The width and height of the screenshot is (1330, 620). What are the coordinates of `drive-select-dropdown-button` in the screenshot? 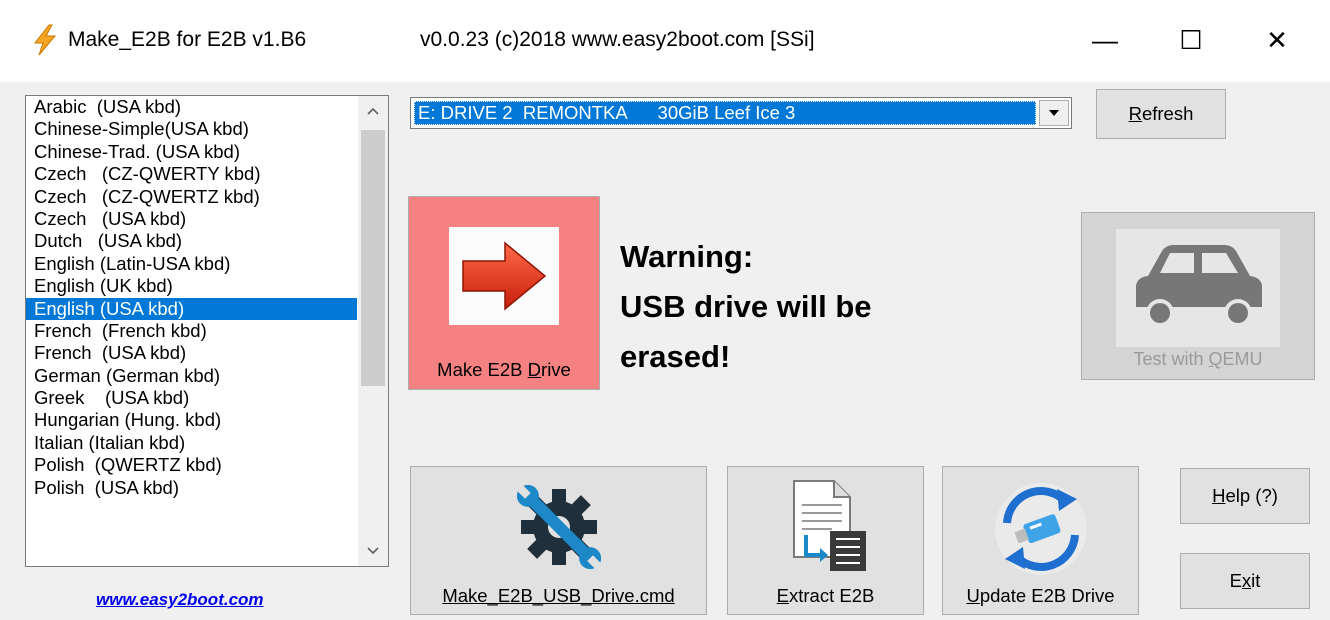 It's located at (1054, 113).